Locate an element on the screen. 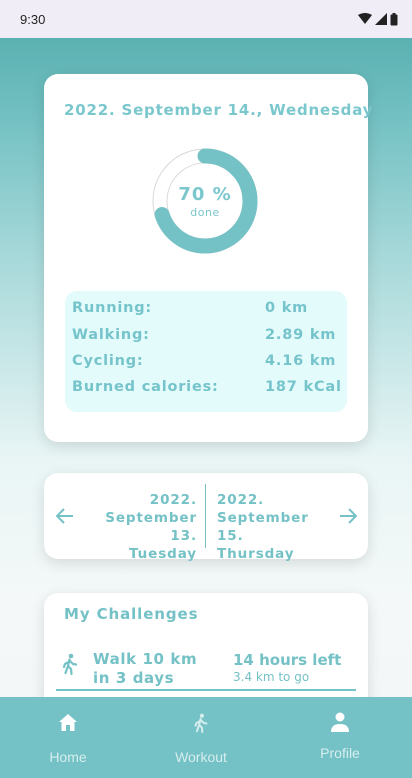 Image resolution: width=412 pixels, height=778 pixels. stat-value: 4.16 km is located at coordinates (301, 361).